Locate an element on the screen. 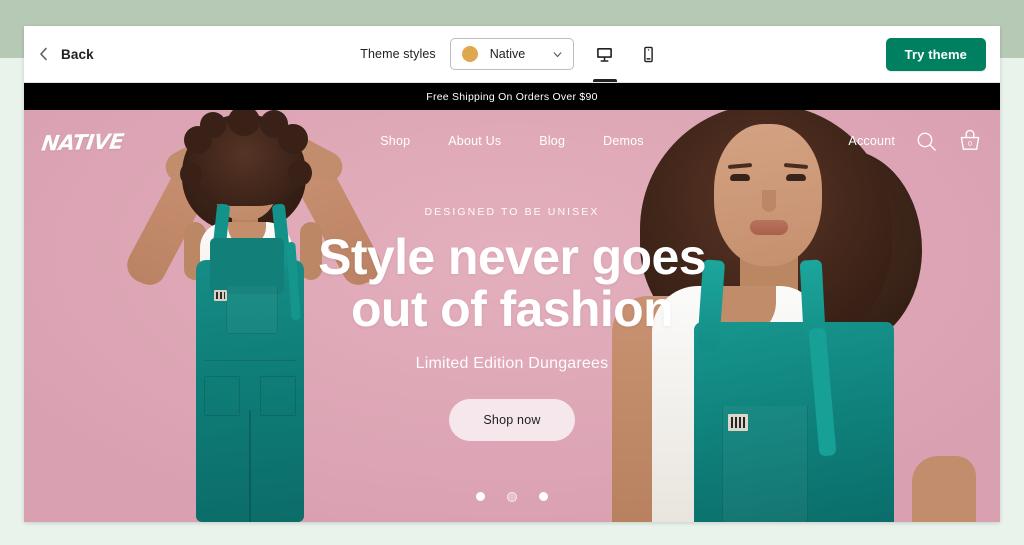 Image resolution: width=1024 pixels, height=545 pixels. mobile-view-button is located at coordinates (649, 54).